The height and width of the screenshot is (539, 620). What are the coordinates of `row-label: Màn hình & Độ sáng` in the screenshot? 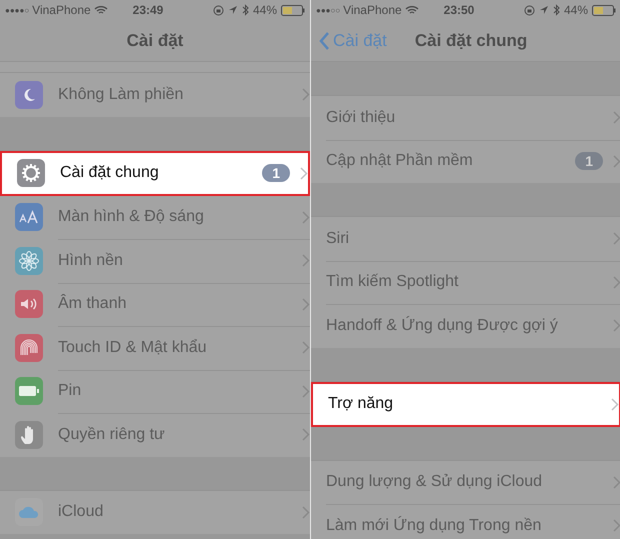 It's located at (131, 217).